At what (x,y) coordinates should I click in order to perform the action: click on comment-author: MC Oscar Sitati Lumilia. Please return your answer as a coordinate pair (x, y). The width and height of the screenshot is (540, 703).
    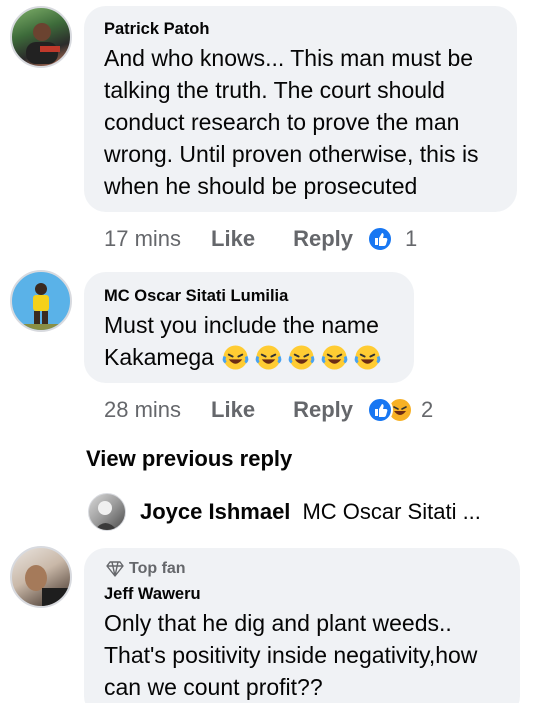
    Looking at the image, I should click on (196, 296).